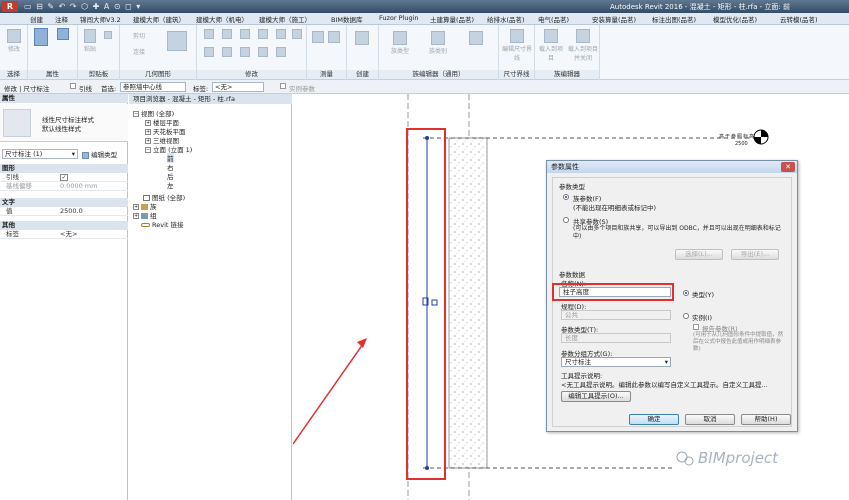 This screenshot has width=849, height=500. Describe the element at coordinates (227, 34) in the screenshot. I see `offset-button` at that location.